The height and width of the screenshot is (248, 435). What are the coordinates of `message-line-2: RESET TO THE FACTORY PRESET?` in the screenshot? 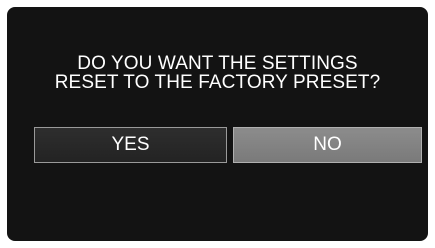 It's located at (217, 82).